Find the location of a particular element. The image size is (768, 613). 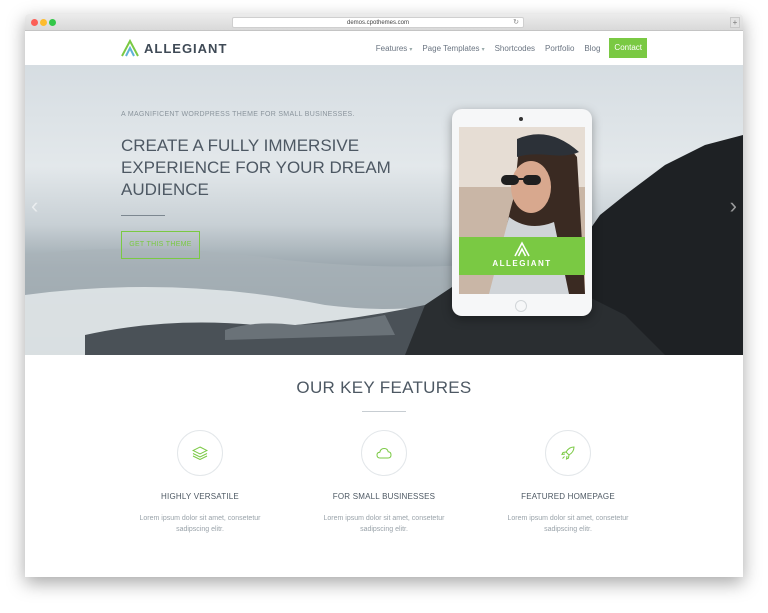

browser-toolbar: demos.cpothemes.com ↻ + is located at coordinates (384, 22).